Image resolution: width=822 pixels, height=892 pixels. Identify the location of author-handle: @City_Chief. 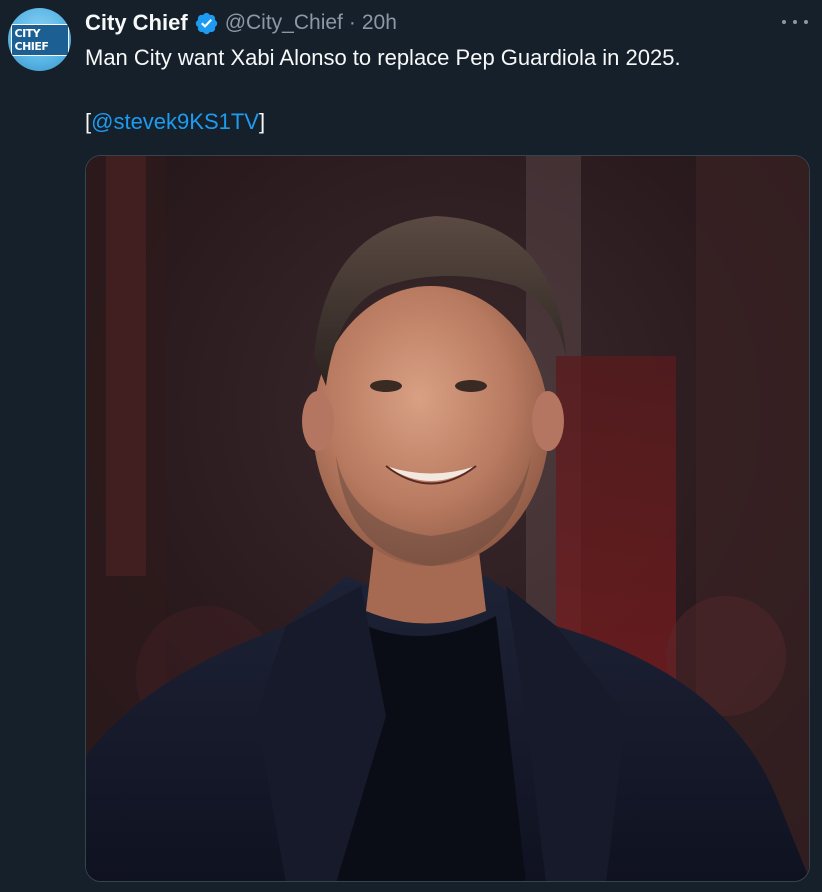
(284, 23).